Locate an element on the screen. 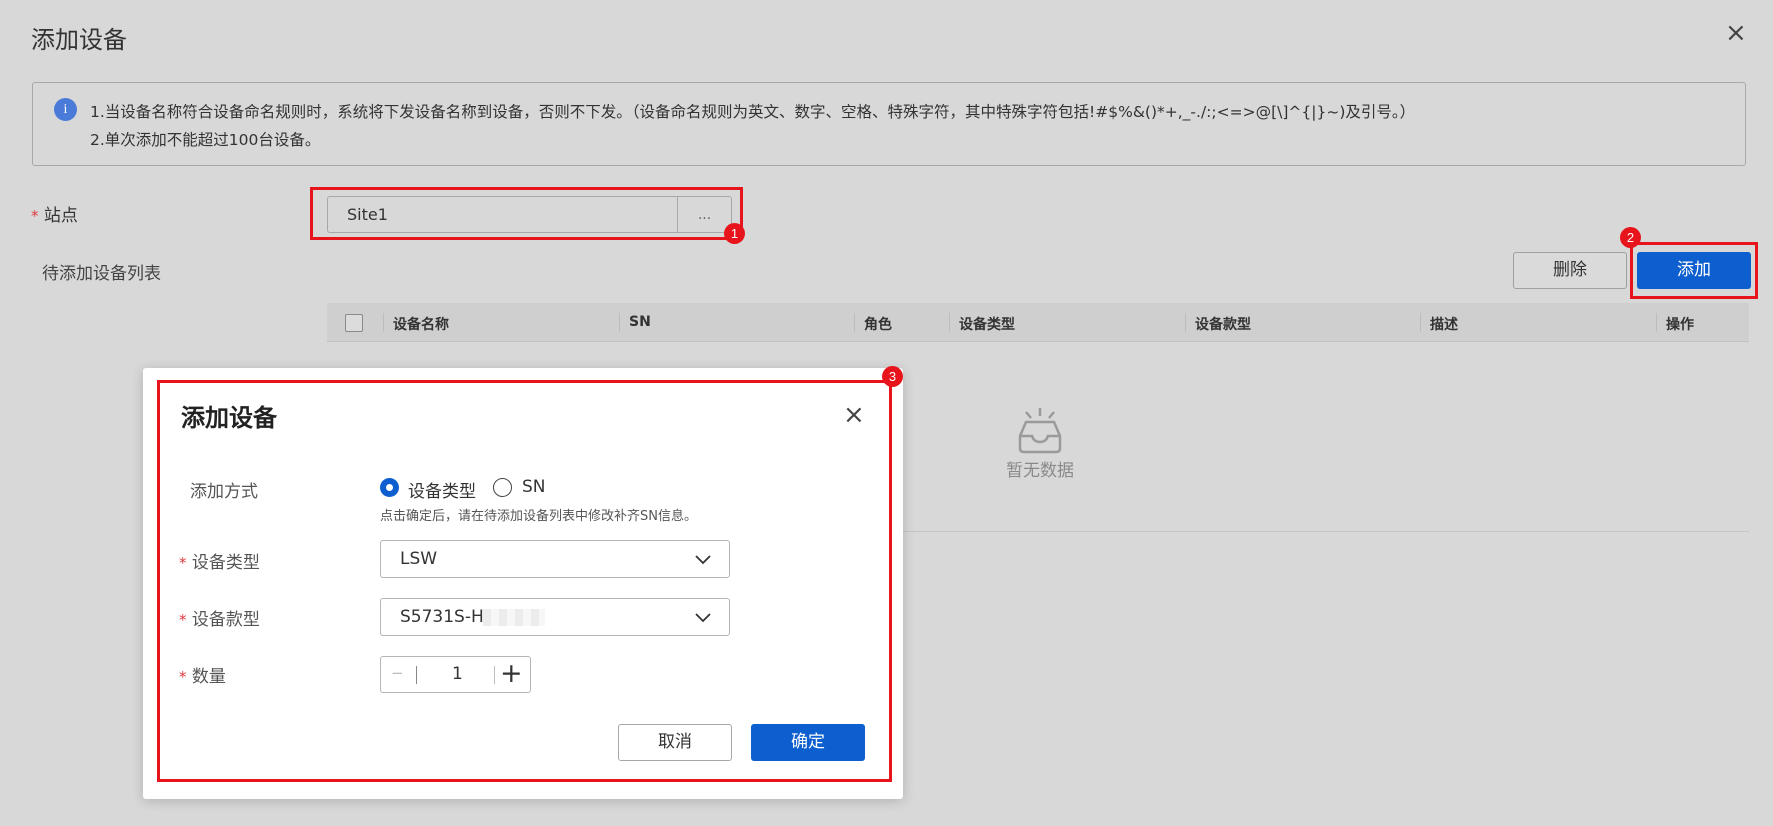 The image size is (1773, 826). device-model-select: S5731S-H4 is located at coordinates (555, 617).